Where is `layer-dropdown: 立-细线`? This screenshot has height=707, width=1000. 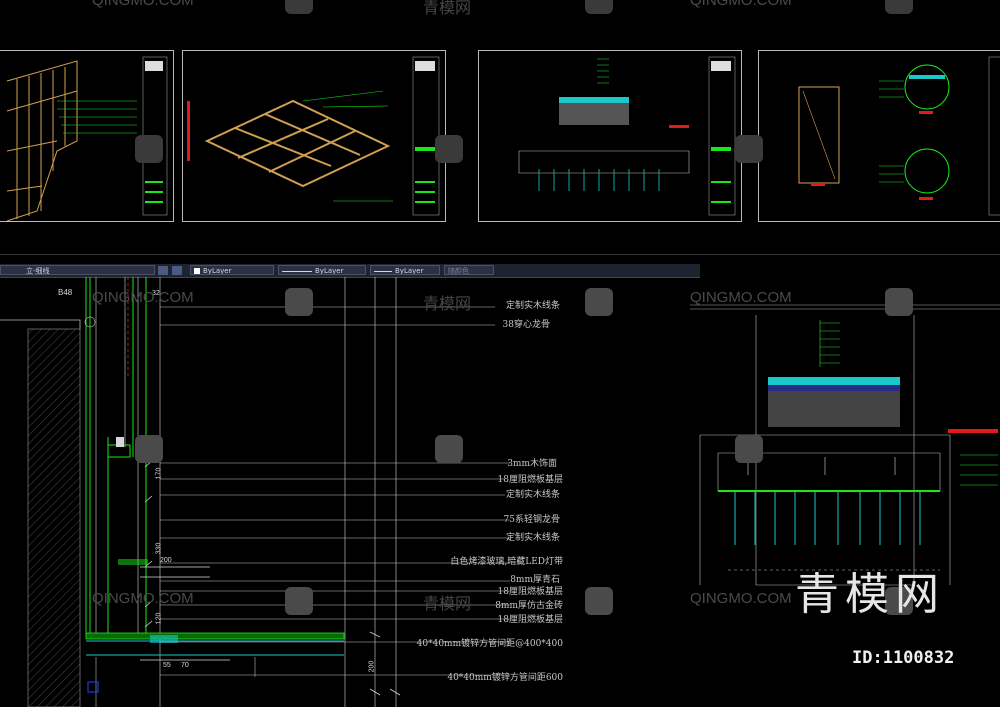 layer-dropdown: 立-细线 is located at coordinates (77, 270).